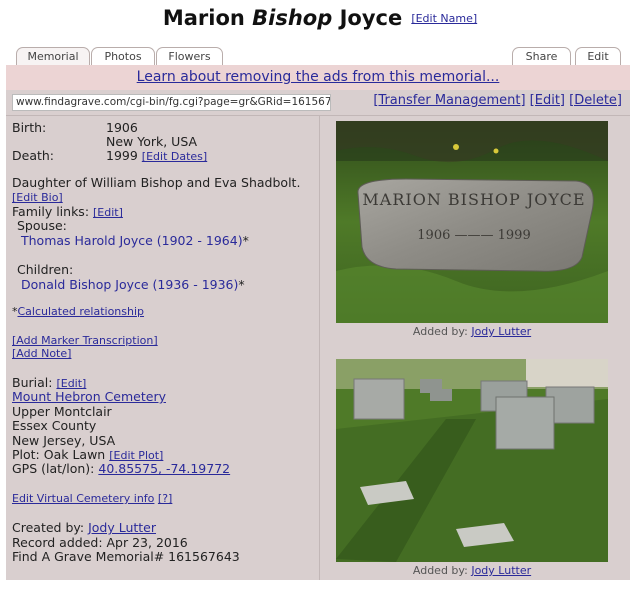 This screenshot has height=594, width=640. I want to click on child-entry: Donald Bishop Joyce (1936 - 1936)*, so click(133, 284).